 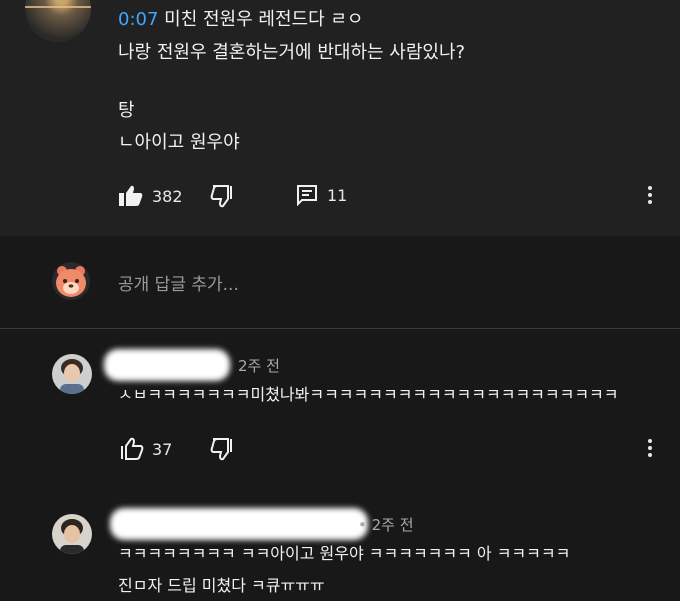 I want to click on reply-time: 2주 전, so click(x=259, y=366).